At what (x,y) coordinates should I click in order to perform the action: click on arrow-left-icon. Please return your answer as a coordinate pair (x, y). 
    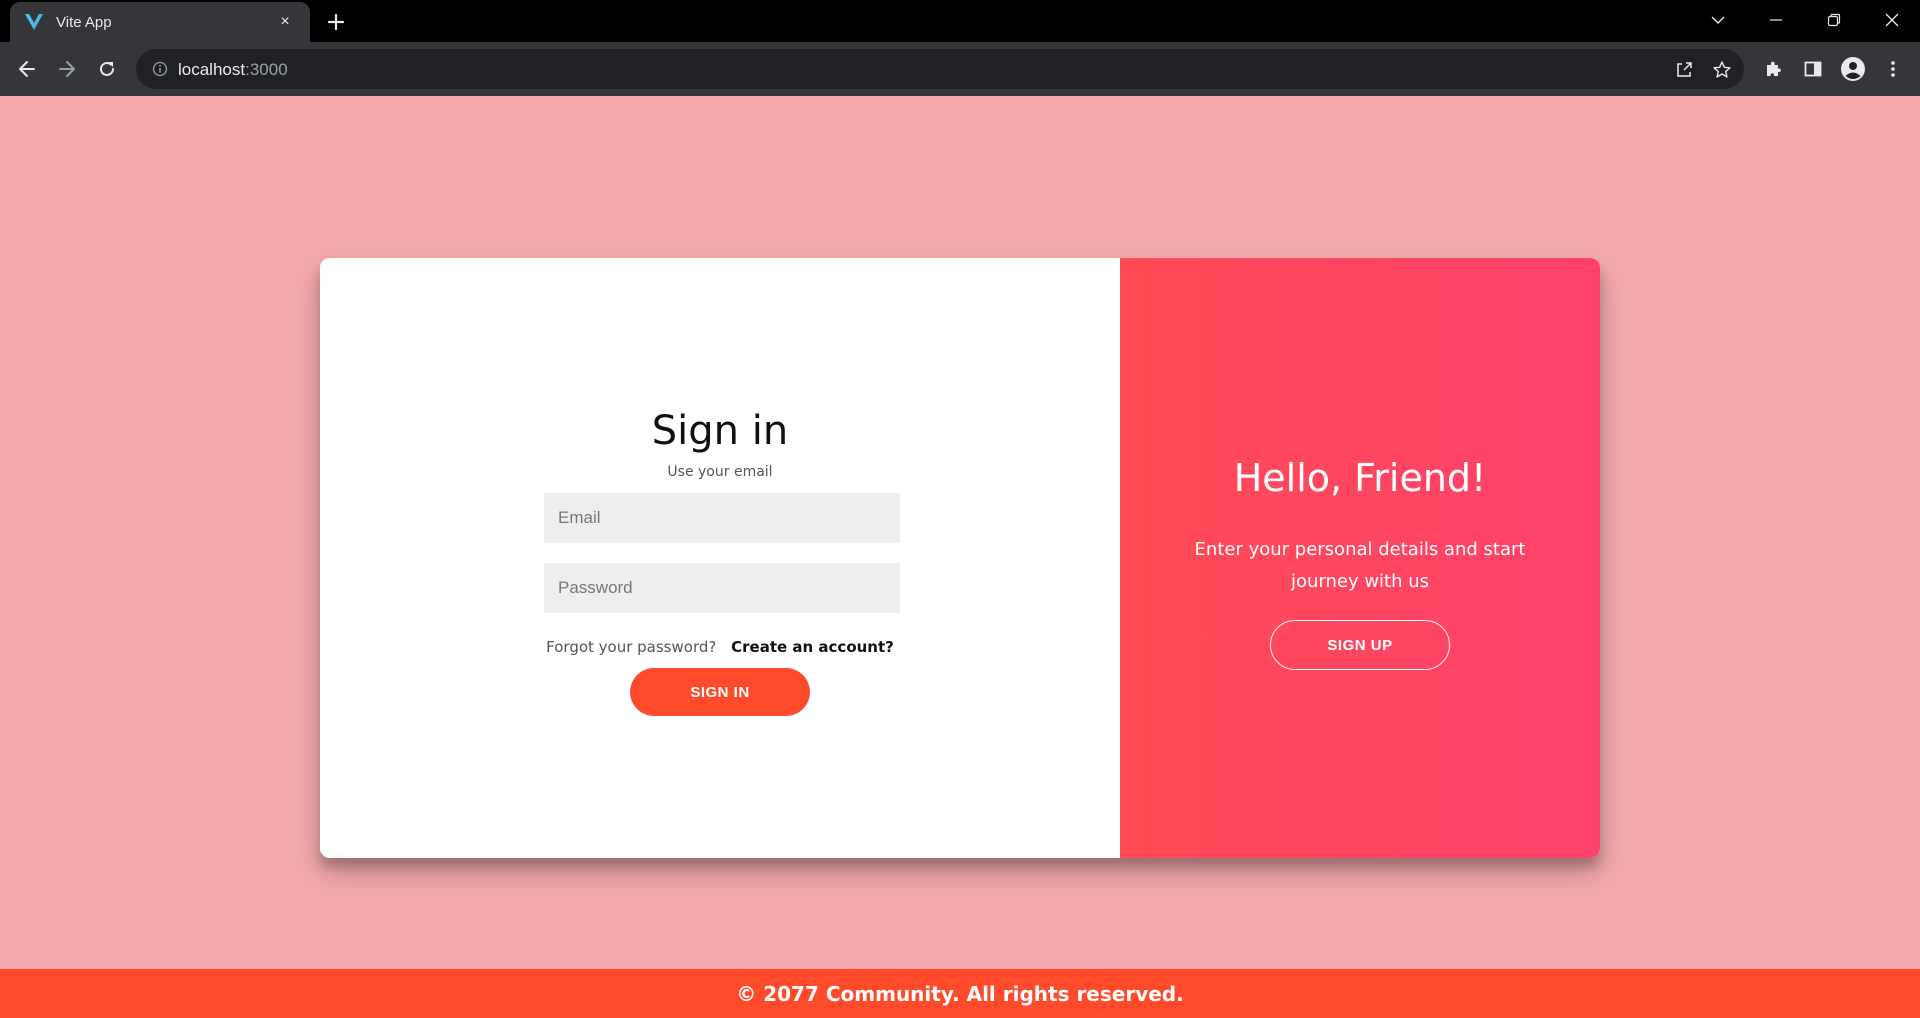
    Looking at the image, I should click on (27, 69).